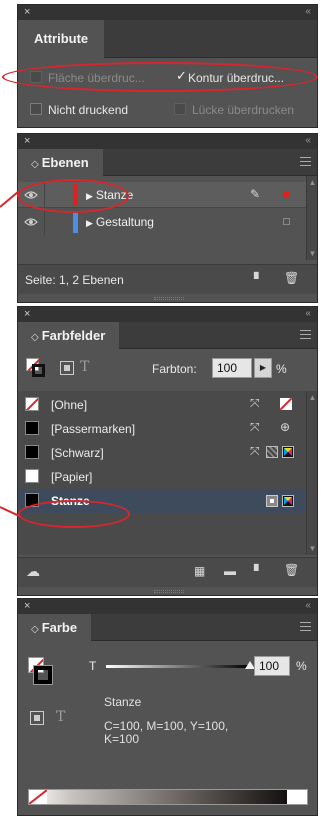 This screenshot has height=816, width=330. Describe the element at coordinates (73, 196) in the screenshot. I see `annotation-ellipse-layer` at that location.